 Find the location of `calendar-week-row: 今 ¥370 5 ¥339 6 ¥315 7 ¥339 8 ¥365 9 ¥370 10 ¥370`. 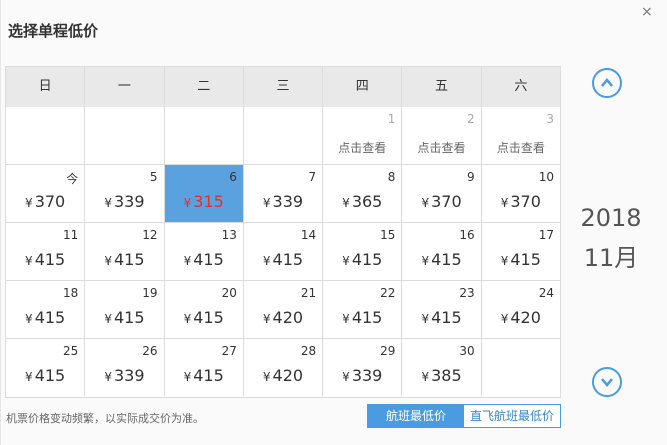

calendar-week-row: 今 ¥370 5 ¥339 6 ¥315 7 ¥339 8 ¥365 9 ¥370 10 ¥370 is located at coordinates (283, 193).